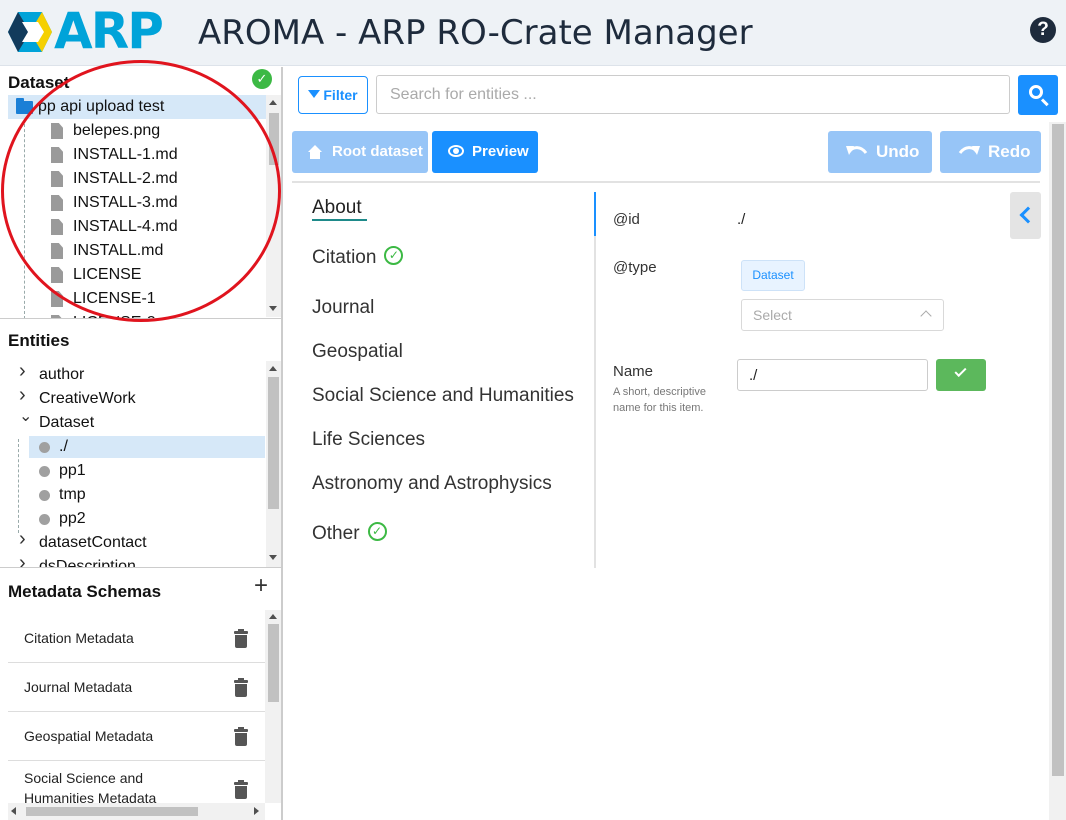 This screenshot has width=1066, height=820. Describe the element at coordinates (137, 179) in the screenshot. I see `file-row: INSTALL-2.md` at that location.